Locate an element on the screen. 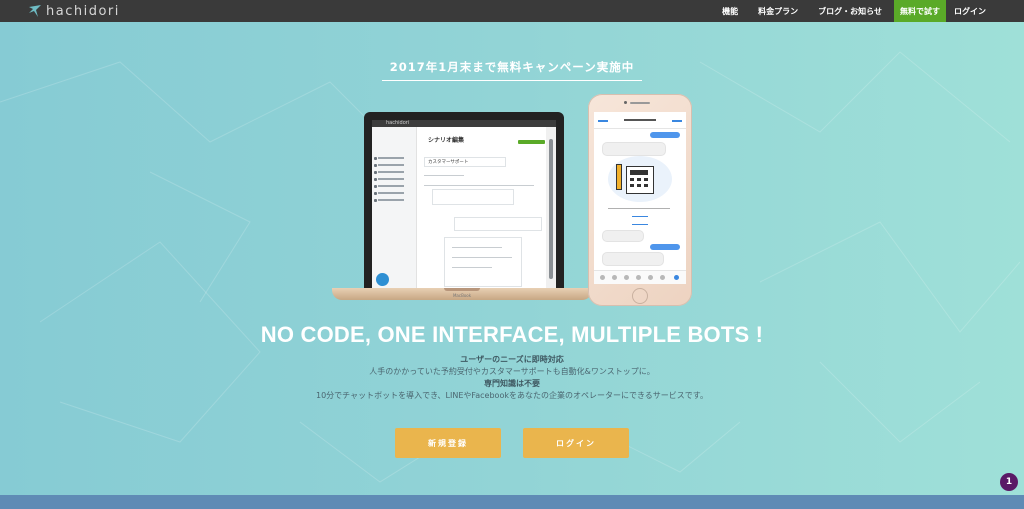 This screenshot has width=1024, height=509. laptop-mockup: hachidori シナリオ編集 カスタマーサポート MacBook is located at coordinates (462, 210).